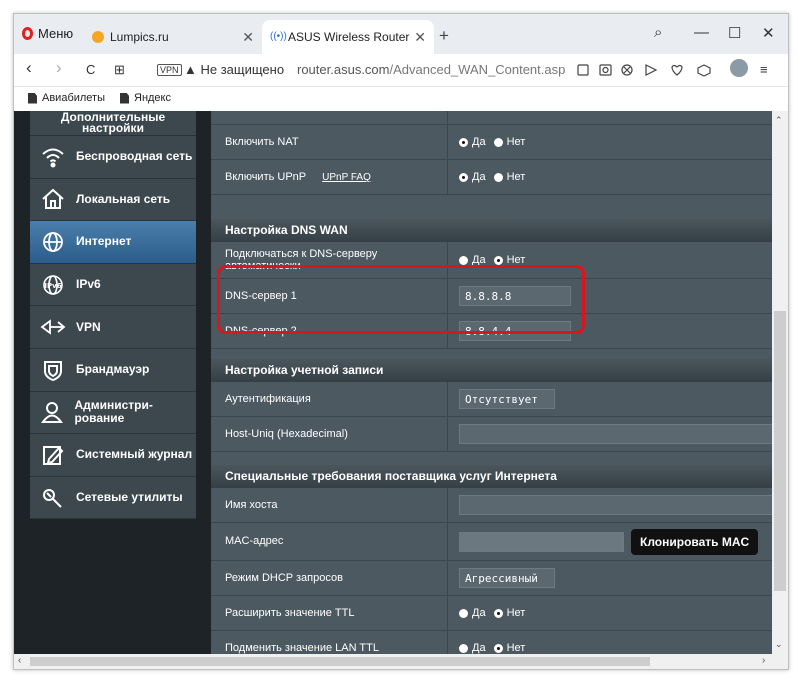 Image resolution: width=800 pixels, height=681 pixels. Describe the element at coordinates (286, 434) in the screenshot. I see `host-uniq-label: Host-Uniq (Hexadecimal)` at that location.